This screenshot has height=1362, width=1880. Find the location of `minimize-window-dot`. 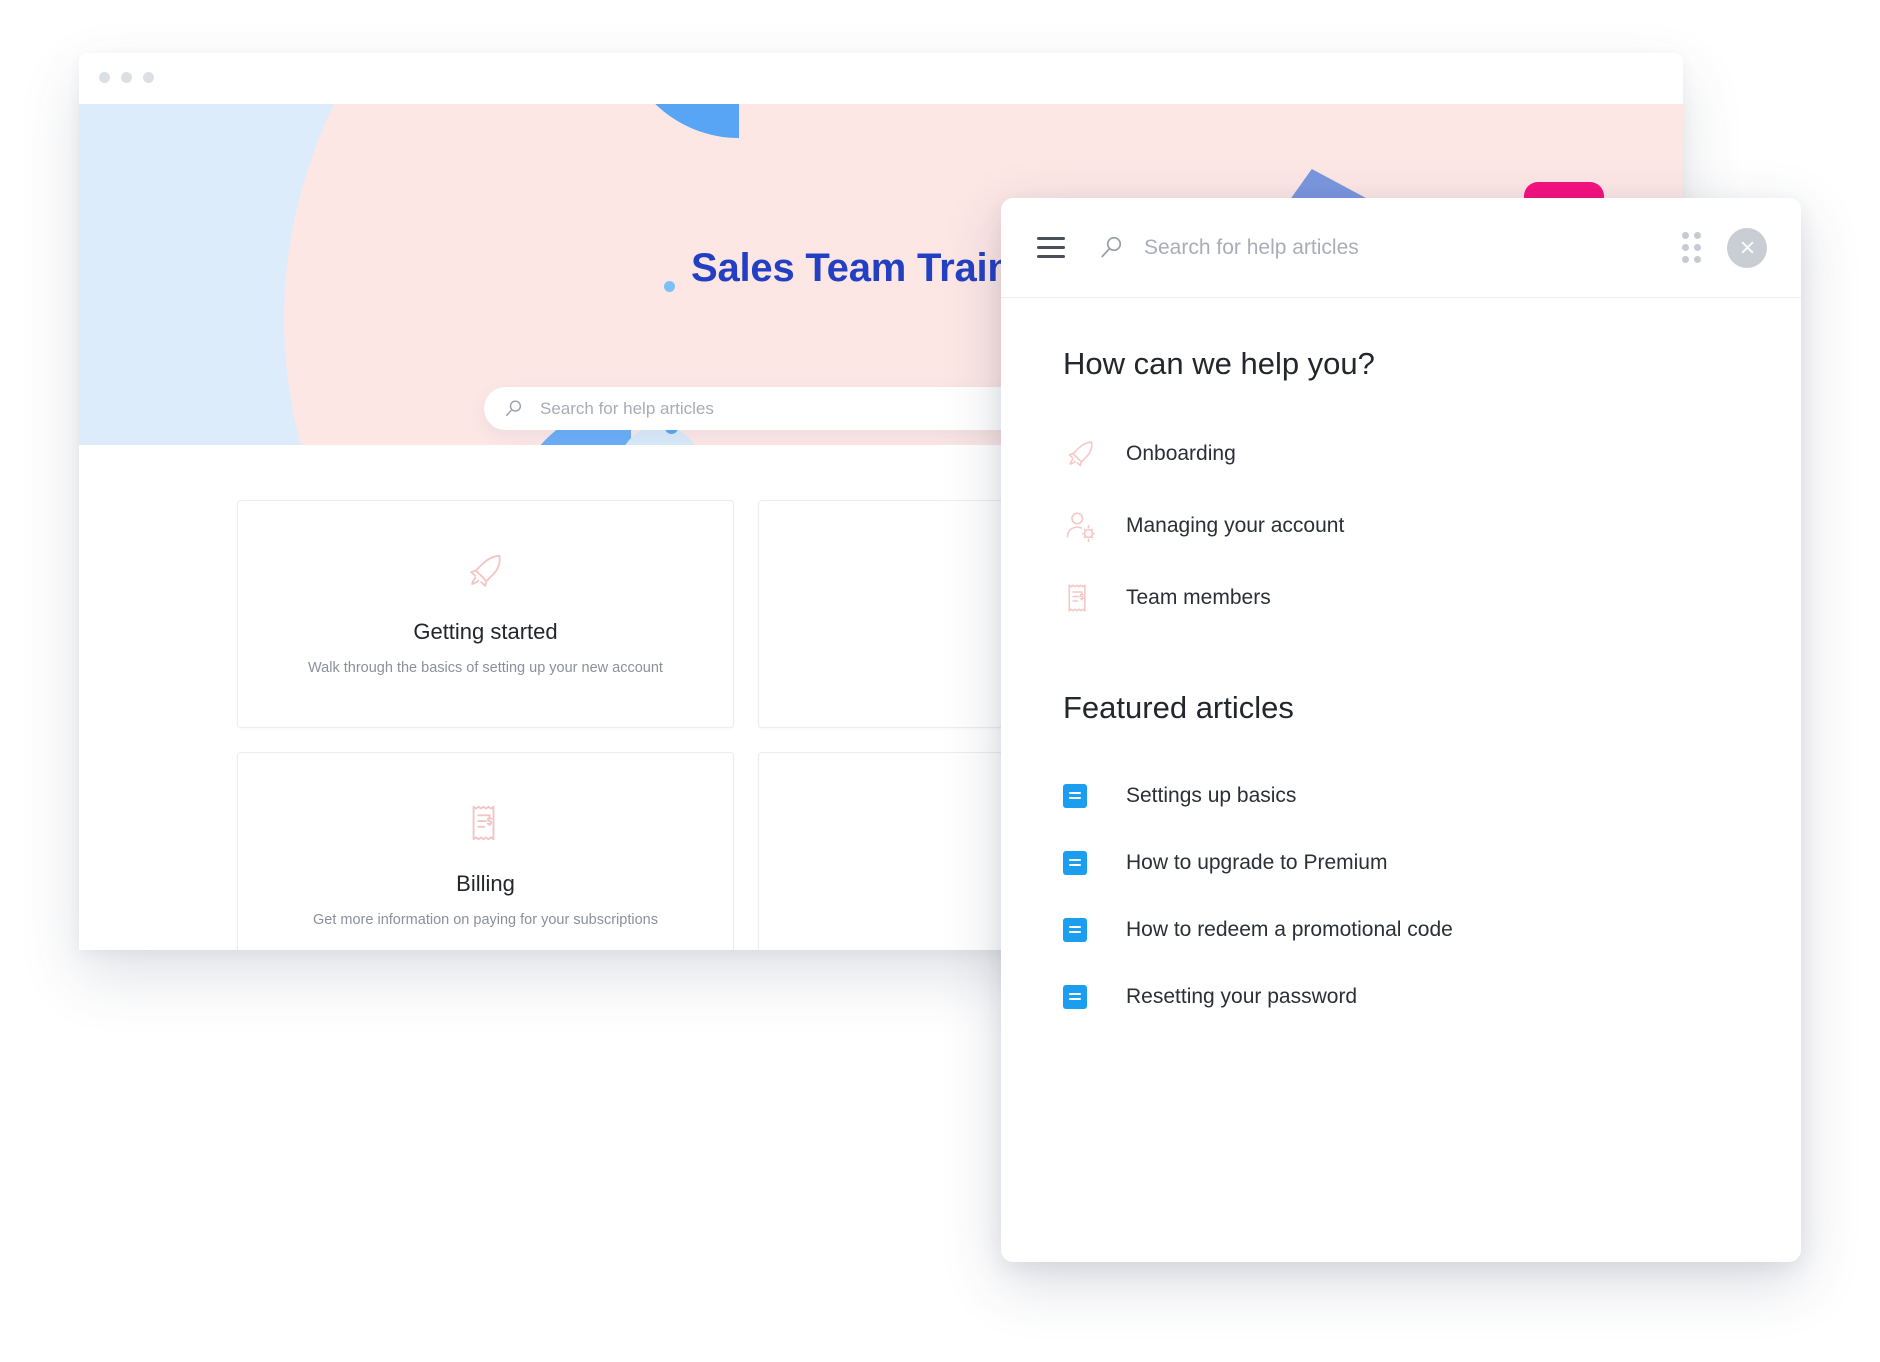

minimize-window-dot is located at coordinates (126, 77).